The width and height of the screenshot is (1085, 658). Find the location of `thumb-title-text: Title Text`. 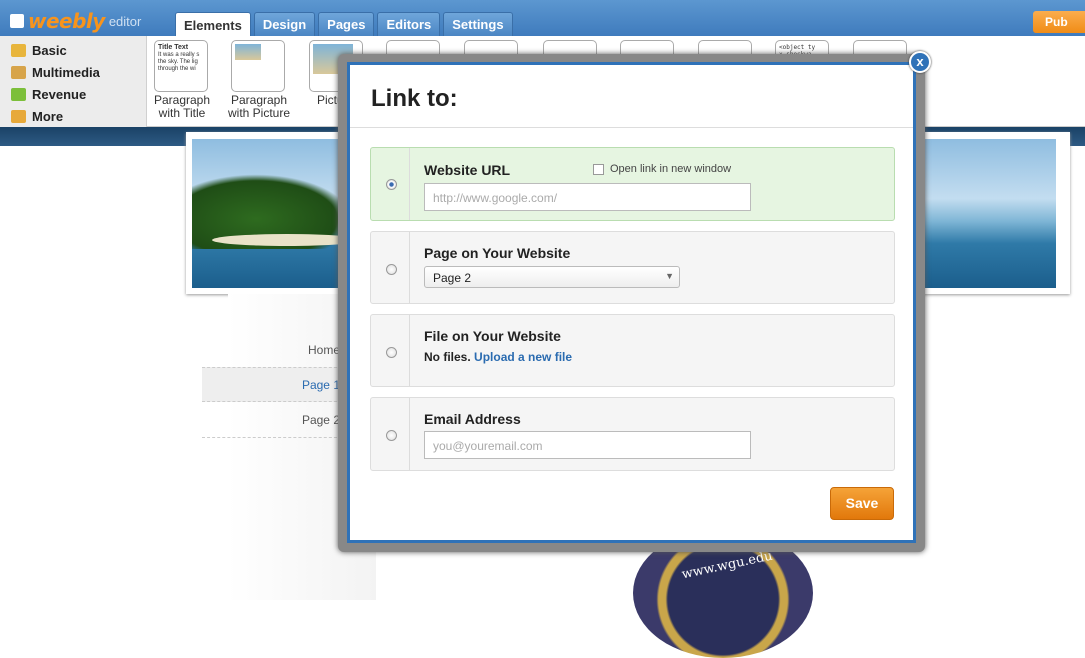

thumb-title-text: Title Text is located at coordinates (173, 47).